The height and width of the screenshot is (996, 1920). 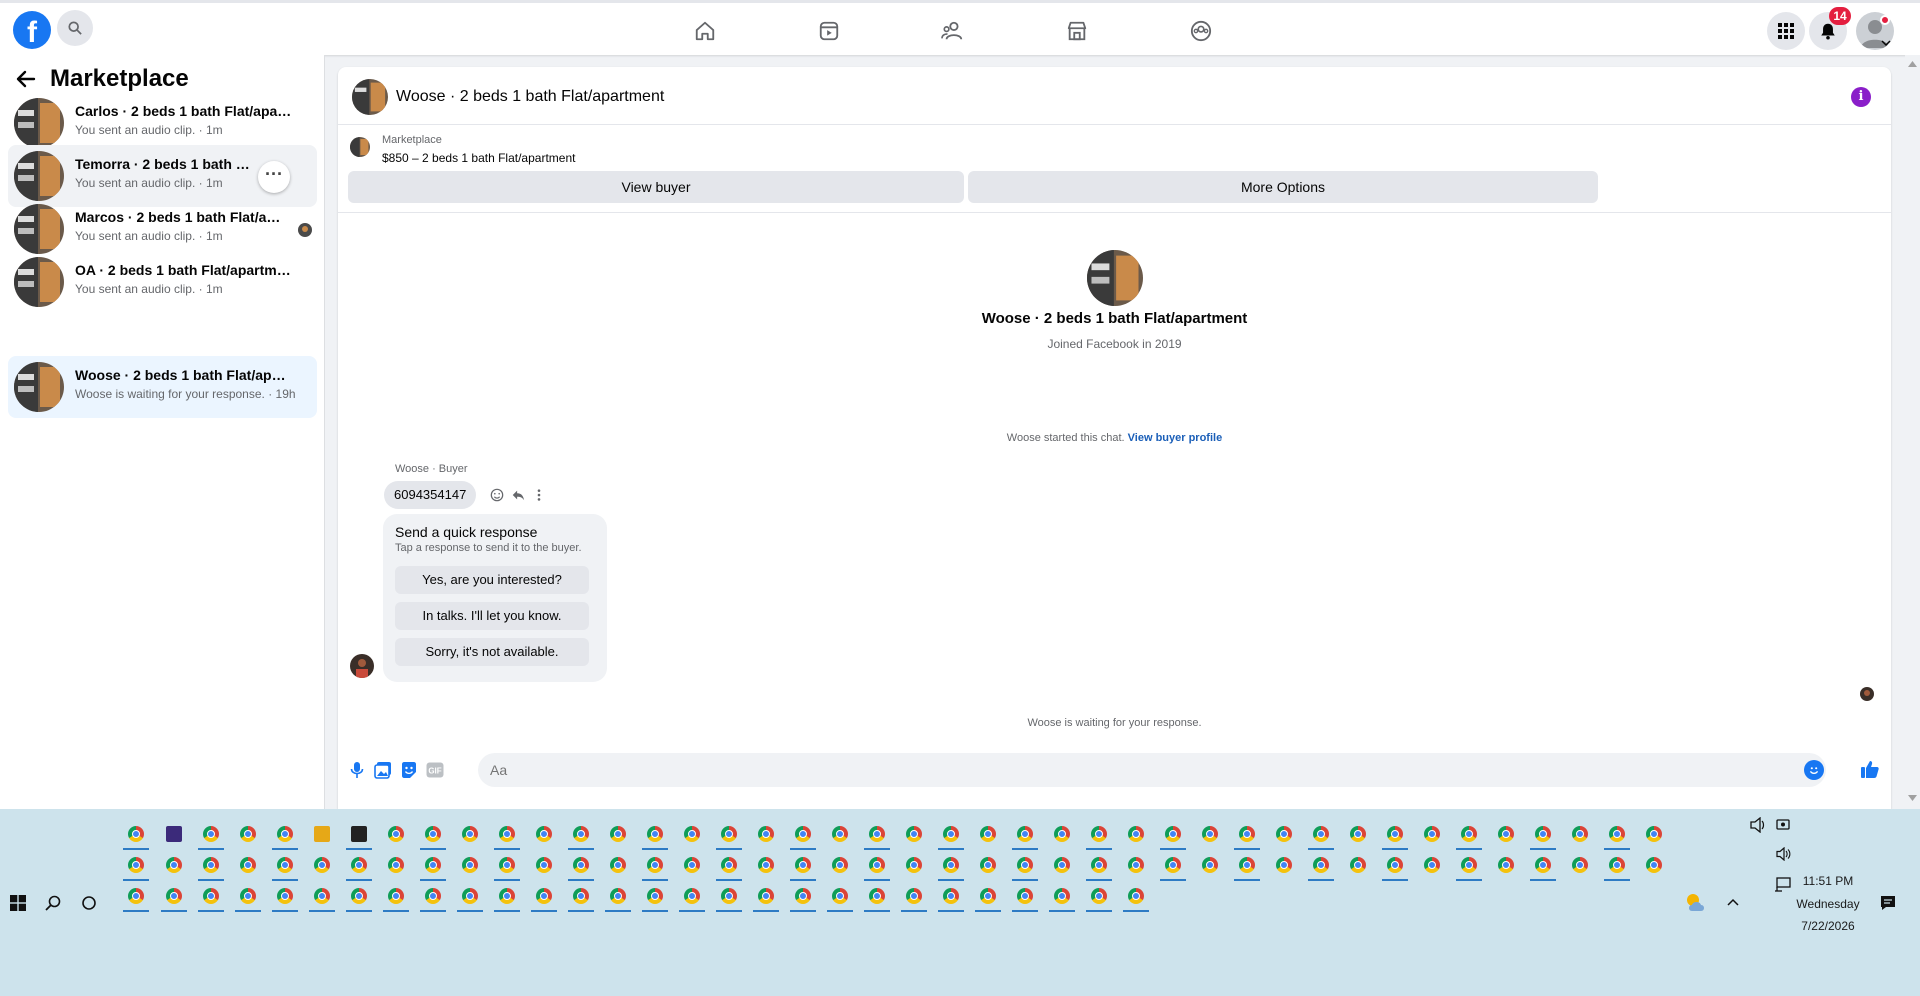 What do you see at coordinates (89, 903) in the screenshot?
I see `cortana-icon` at bounding box center [89, 903].